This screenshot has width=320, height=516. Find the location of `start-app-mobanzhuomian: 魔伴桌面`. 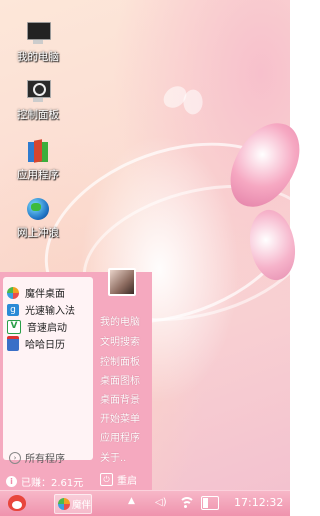

start-app-mobanzhuomian: 魔伴桌面 is located at coordinates (36, 292).